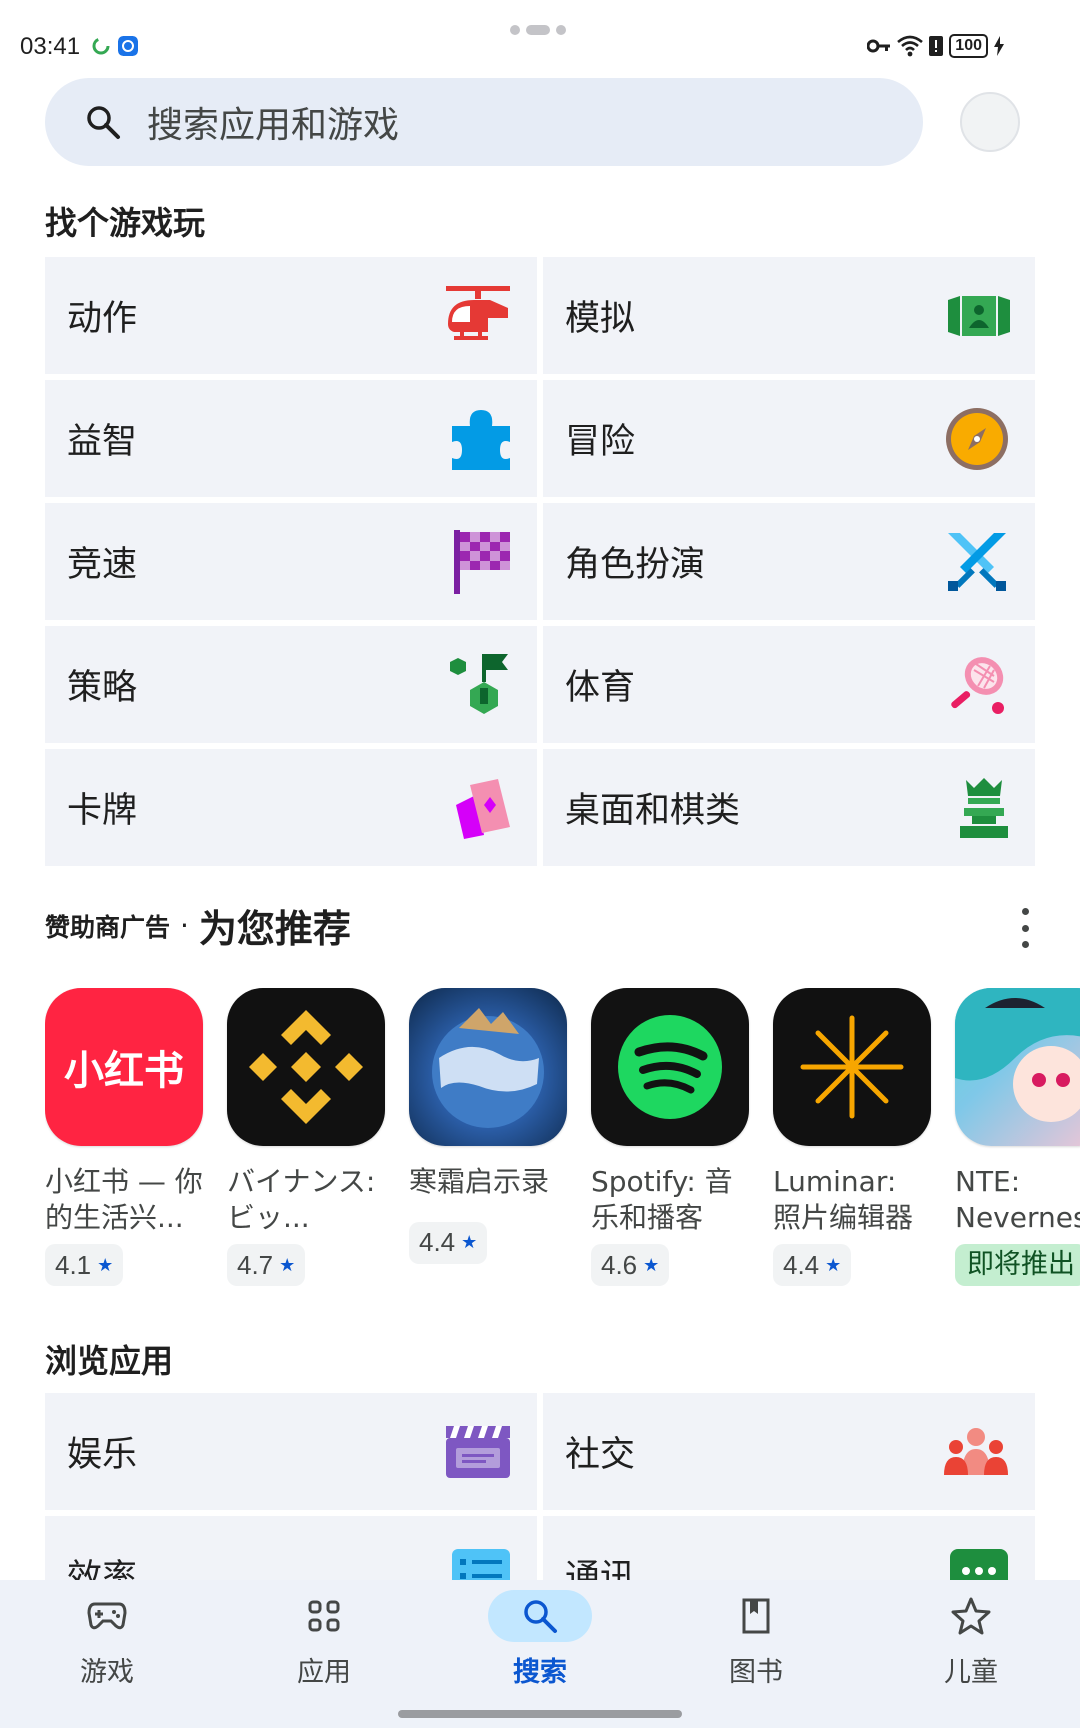  I want to click on binance-logo-icon, so click(306, 1067).